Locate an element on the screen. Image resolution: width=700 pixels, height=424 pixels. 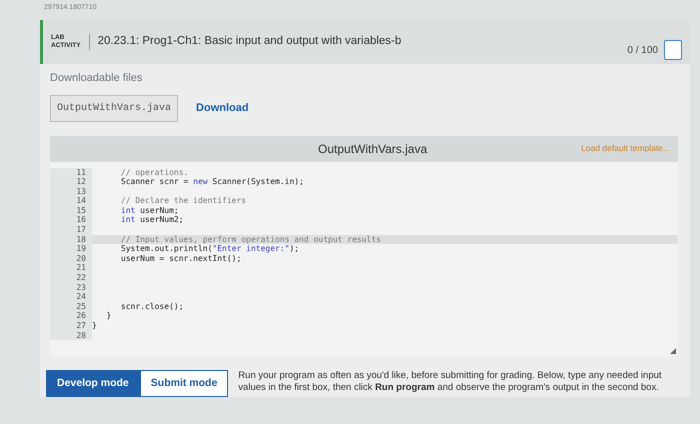
code-line: // Input values, perform operations and output results is located at coordinates (250, 239).